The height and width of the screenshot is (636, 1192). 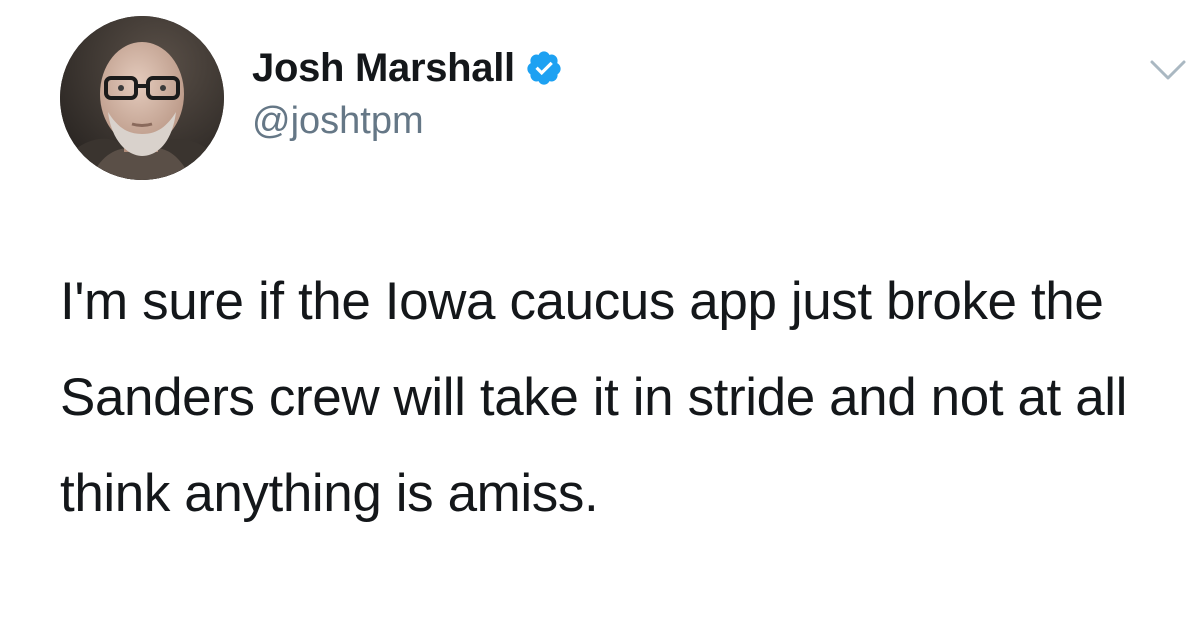 I want to click on avatar, so click(x=142, y=98).